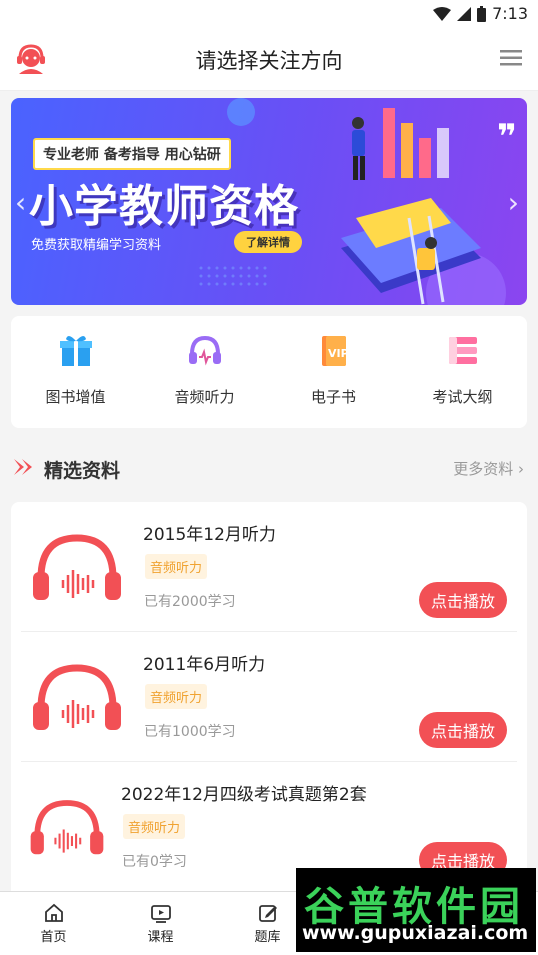 The width and height of the screenshot is (538, 955). I want to click on signal-icon, so click(464, 13).